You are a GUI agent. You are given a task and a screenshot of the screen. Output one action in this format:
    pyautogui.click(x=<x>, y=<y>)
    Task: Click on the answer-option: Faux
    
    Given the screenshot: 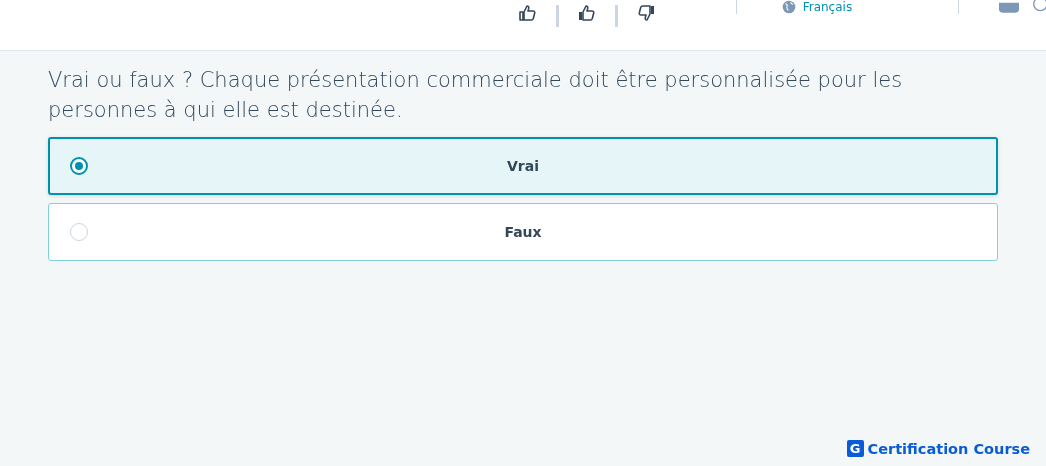 What is the action you would take?
    pyautogui.click(x=523, y=232)
    